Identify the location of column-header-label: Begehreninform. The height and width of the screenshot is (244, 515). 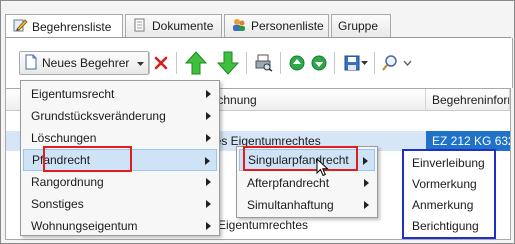
(471, 100).